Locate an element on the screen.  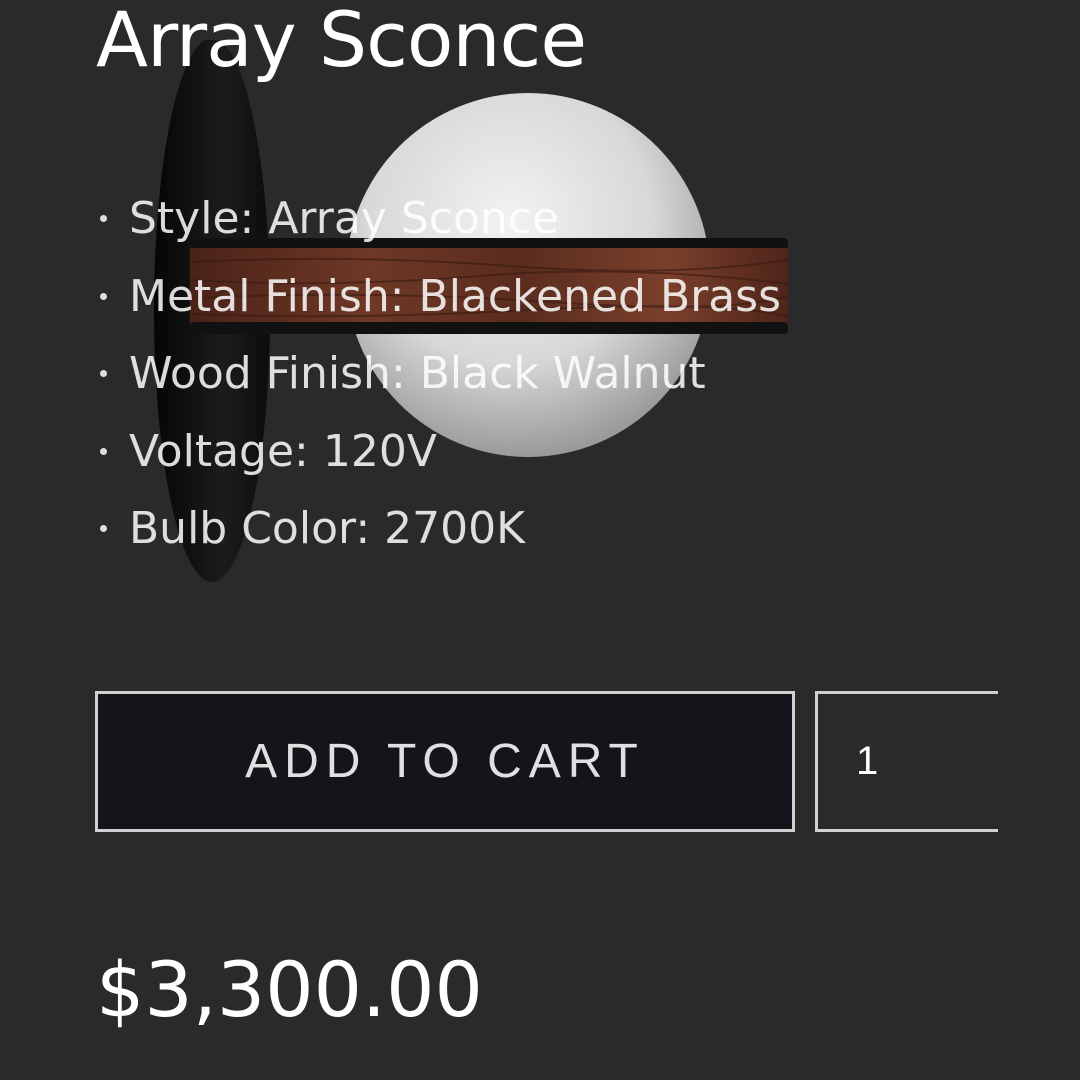
quantity-field-container is located at coordinates (906, 761).